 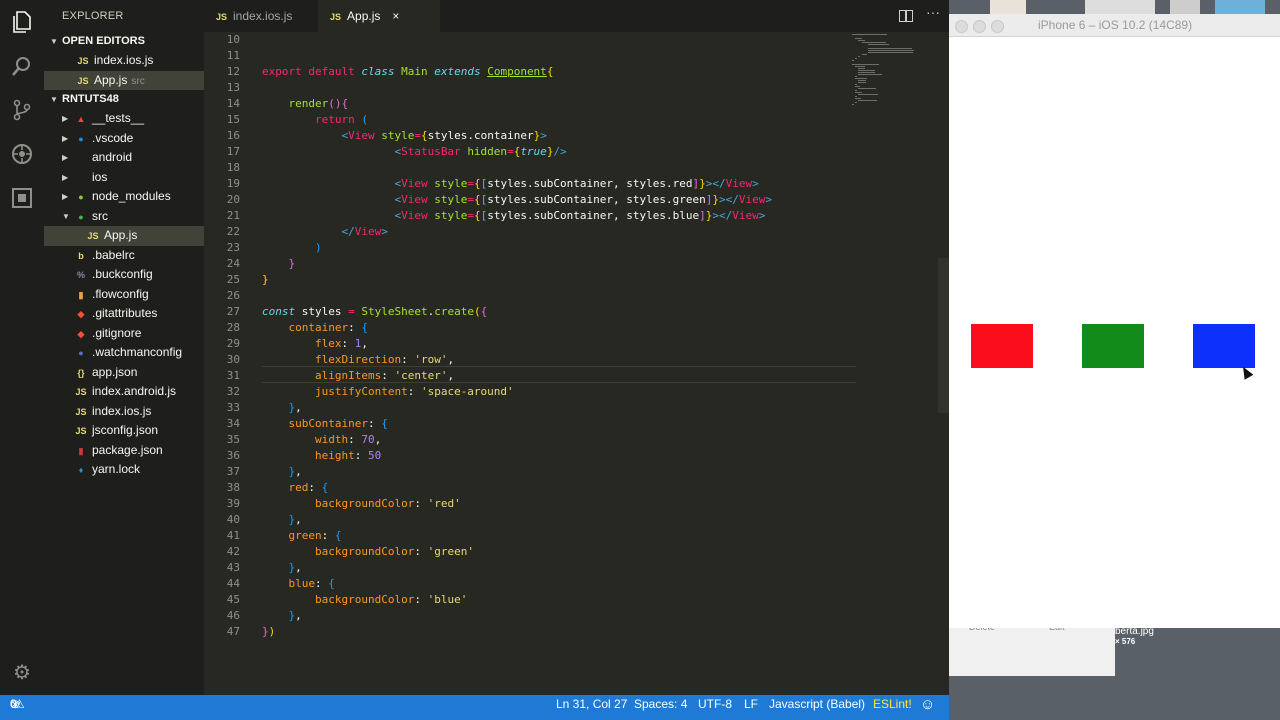 I want to click on tree-folder: ▶ ▲ __tests__, so click(x=124, y=119).